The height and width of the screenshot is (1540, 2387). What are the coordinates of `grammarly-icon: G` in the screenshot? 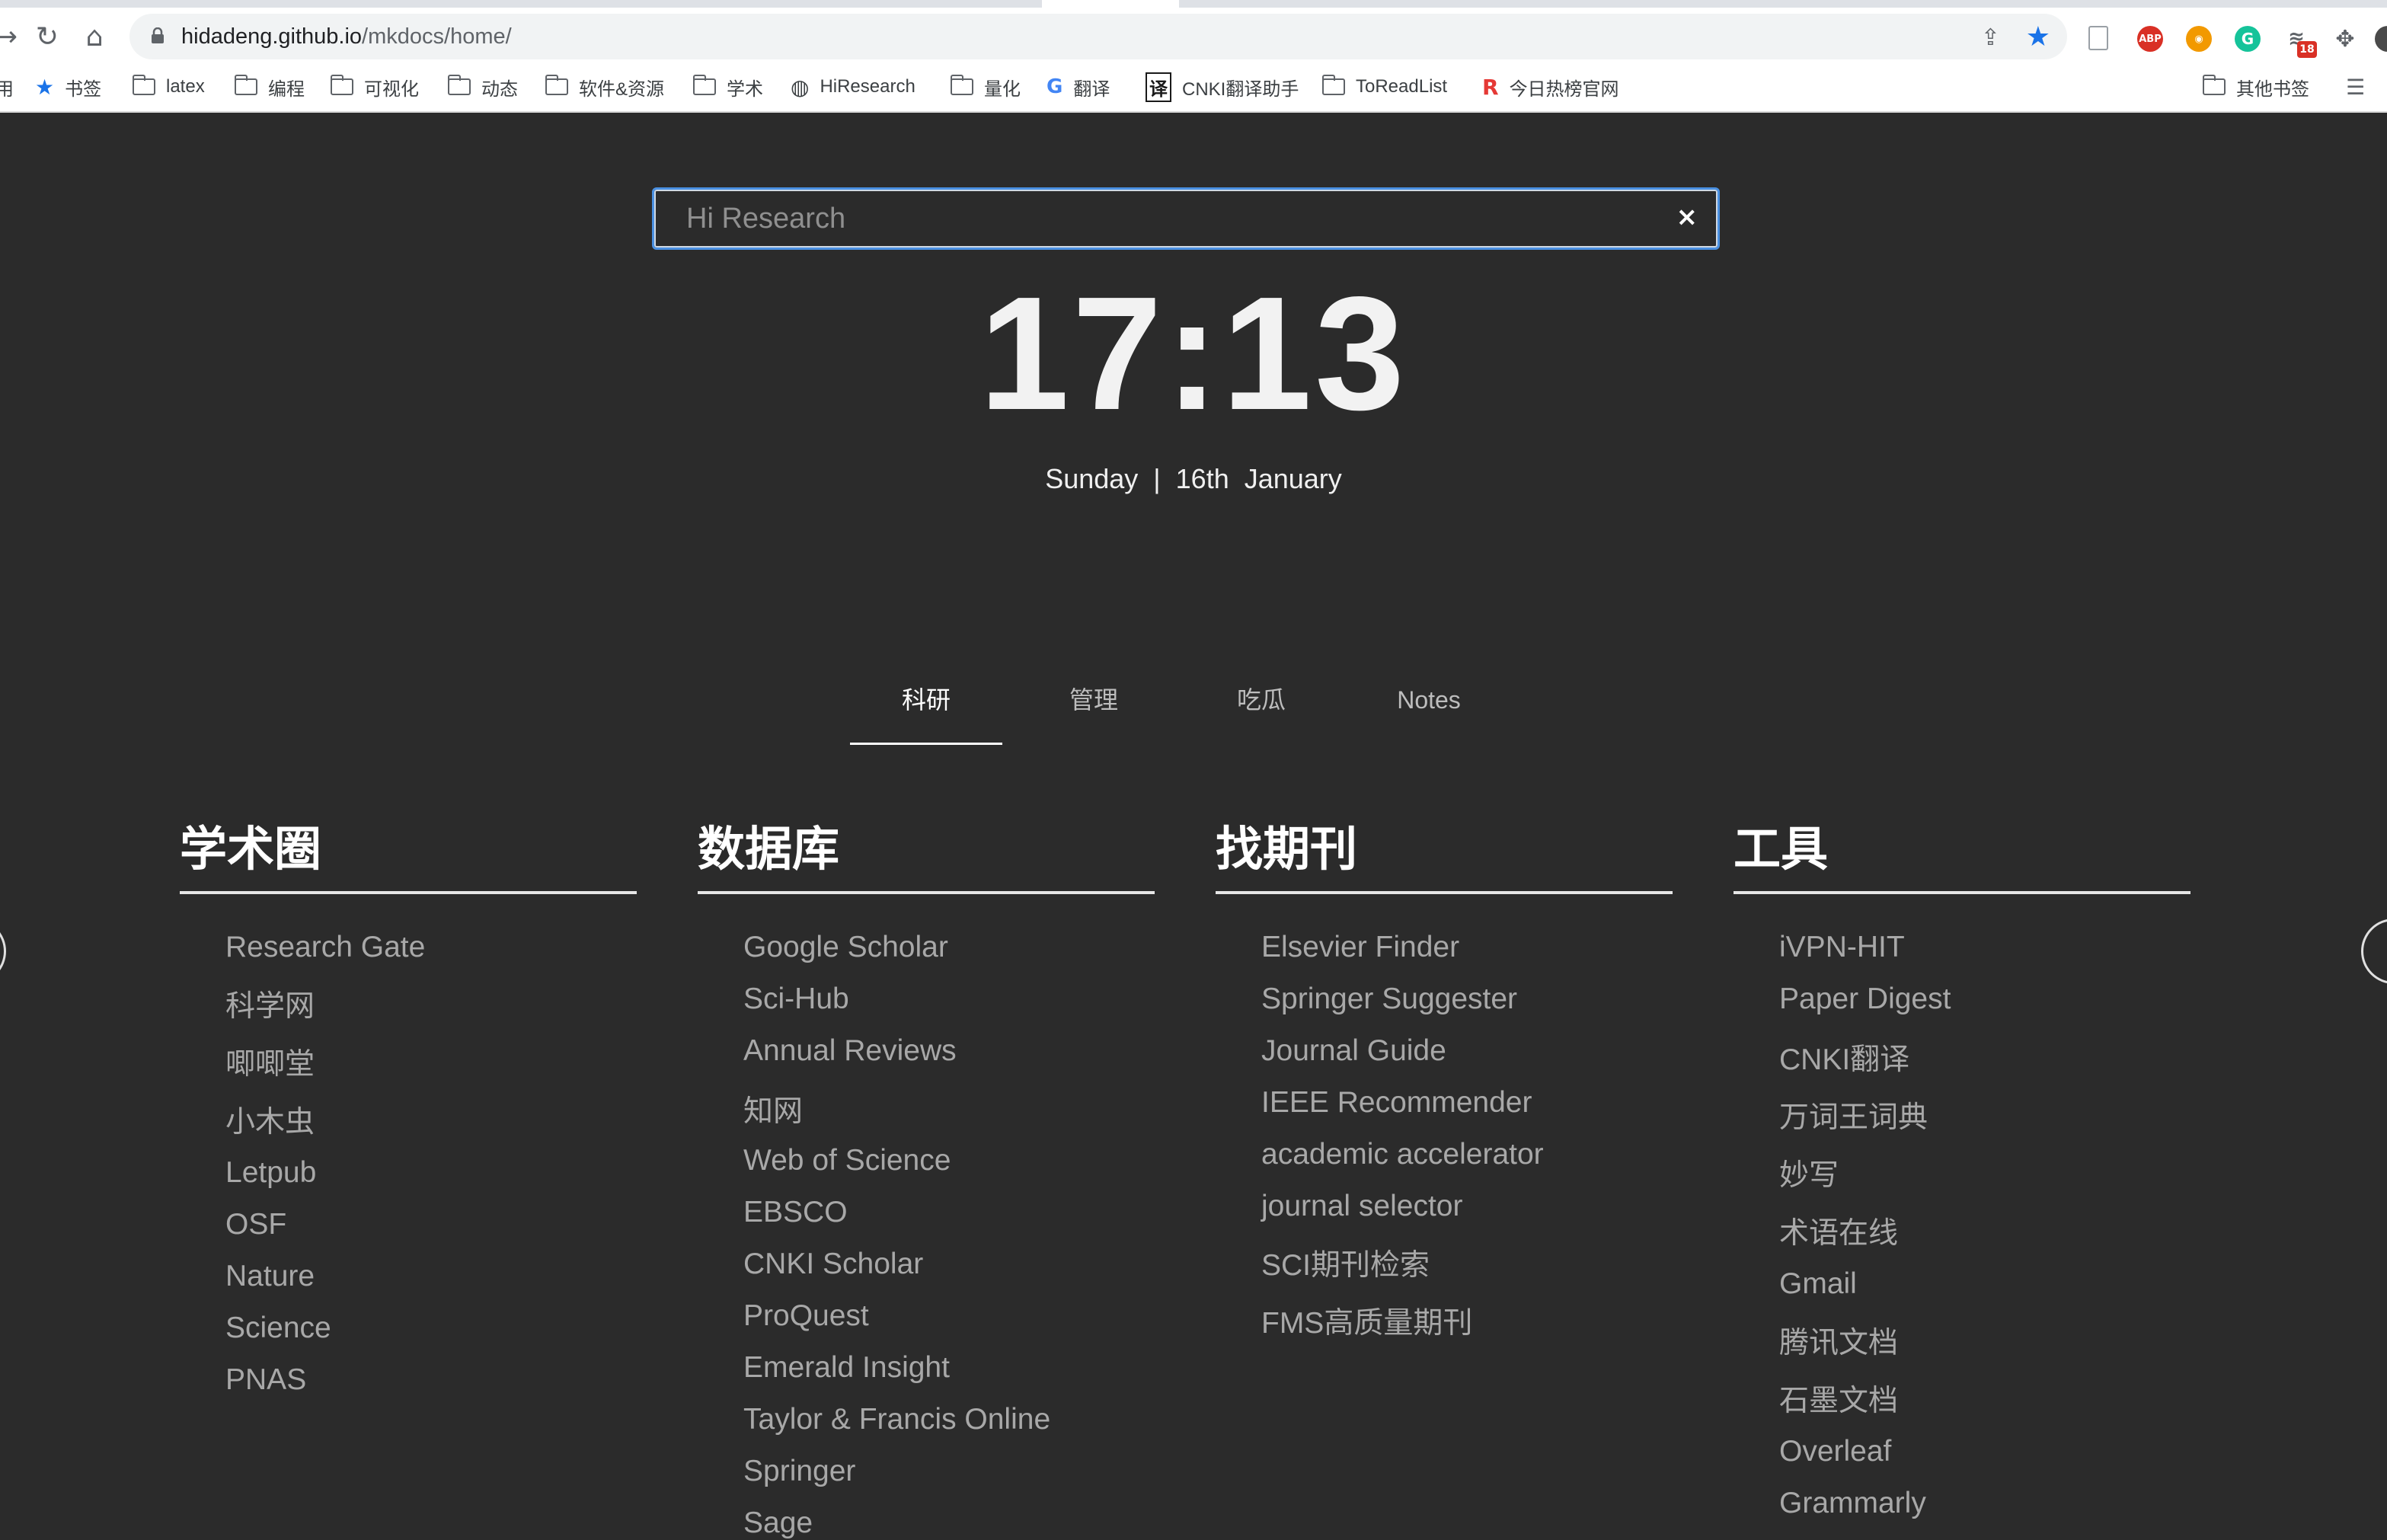 It's located at (2248, 39).